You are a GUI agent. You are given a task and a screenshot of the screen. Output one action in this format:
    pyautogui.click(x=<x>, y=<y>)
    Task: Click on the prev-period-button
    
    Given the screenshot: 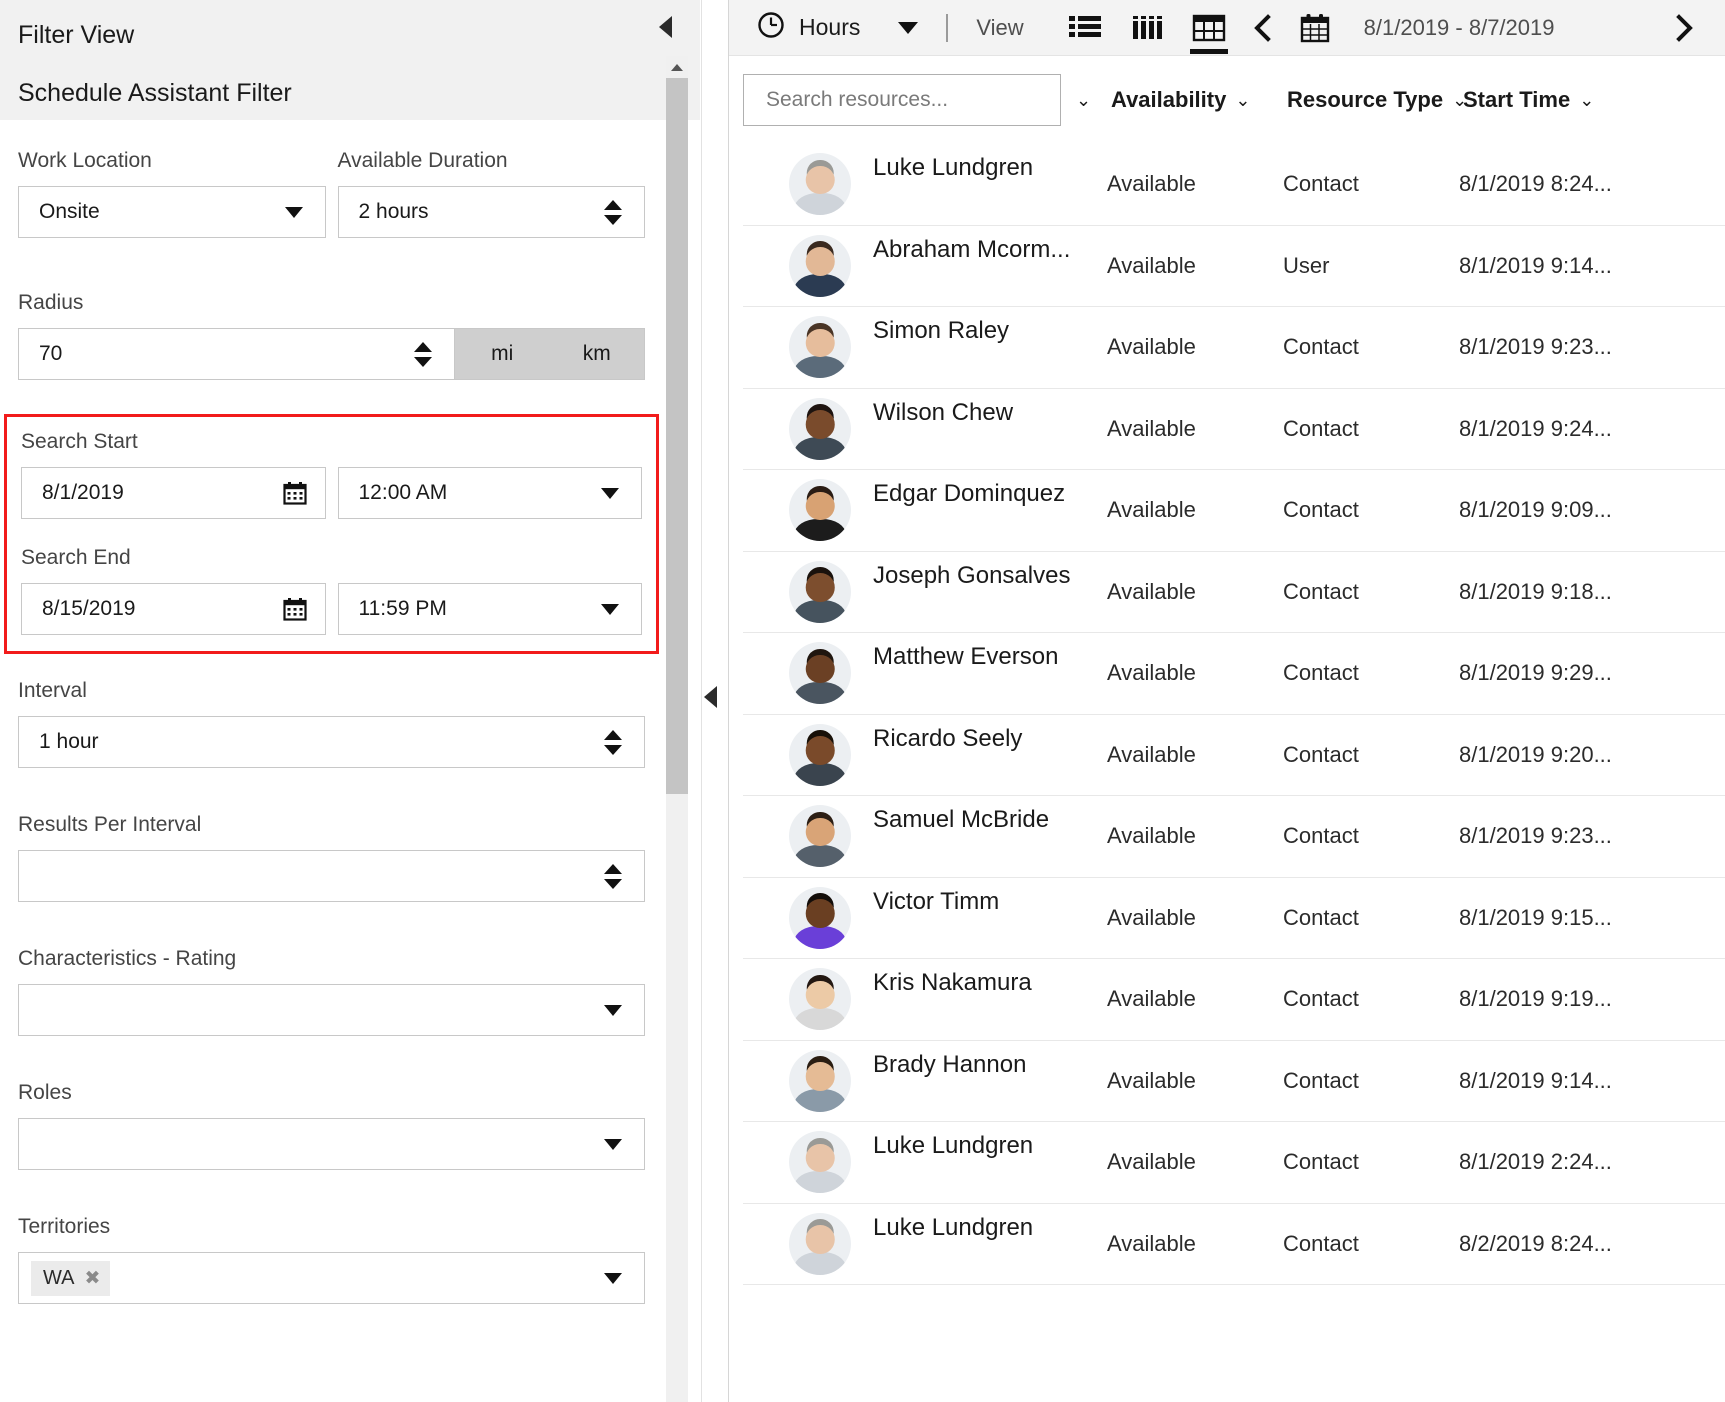 What is the action you would take?
    pyautogui.click(x=1263, y=28)
    